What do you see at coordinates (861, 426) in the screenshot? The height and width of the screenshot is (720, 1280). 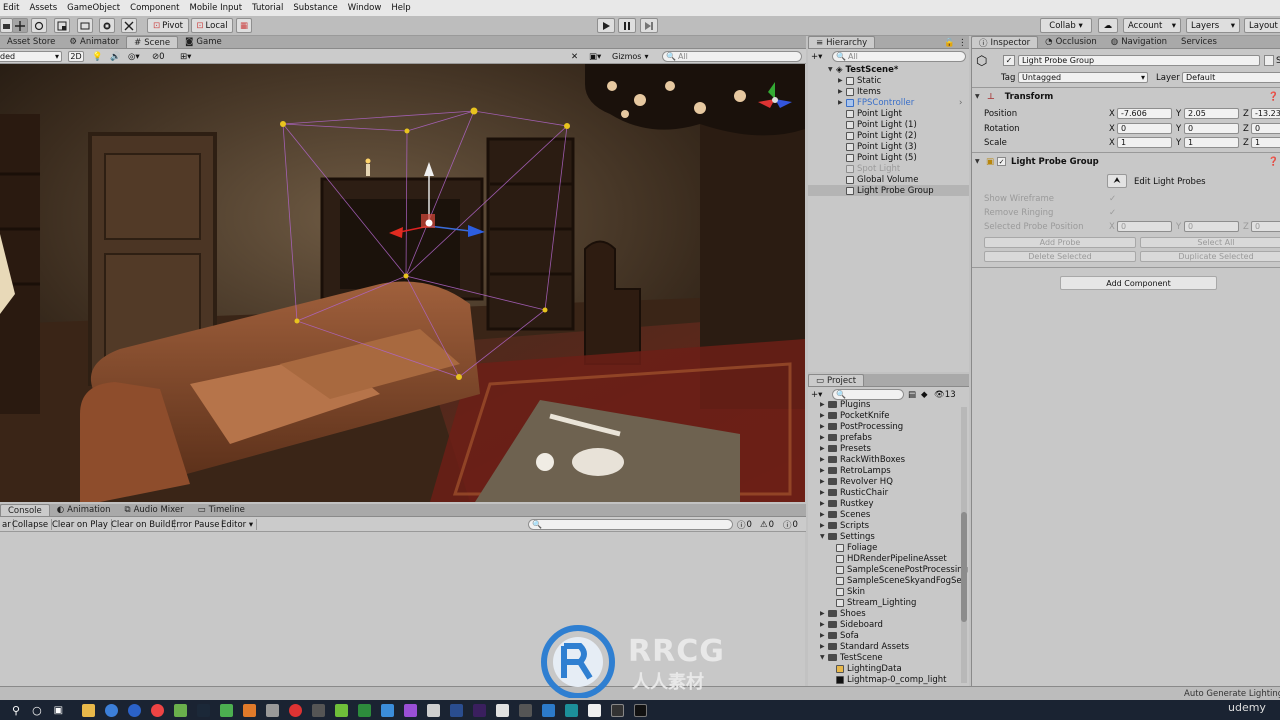 I see `project-folder-item: ▶ PostProcessing` at bounding box center [861, 426].